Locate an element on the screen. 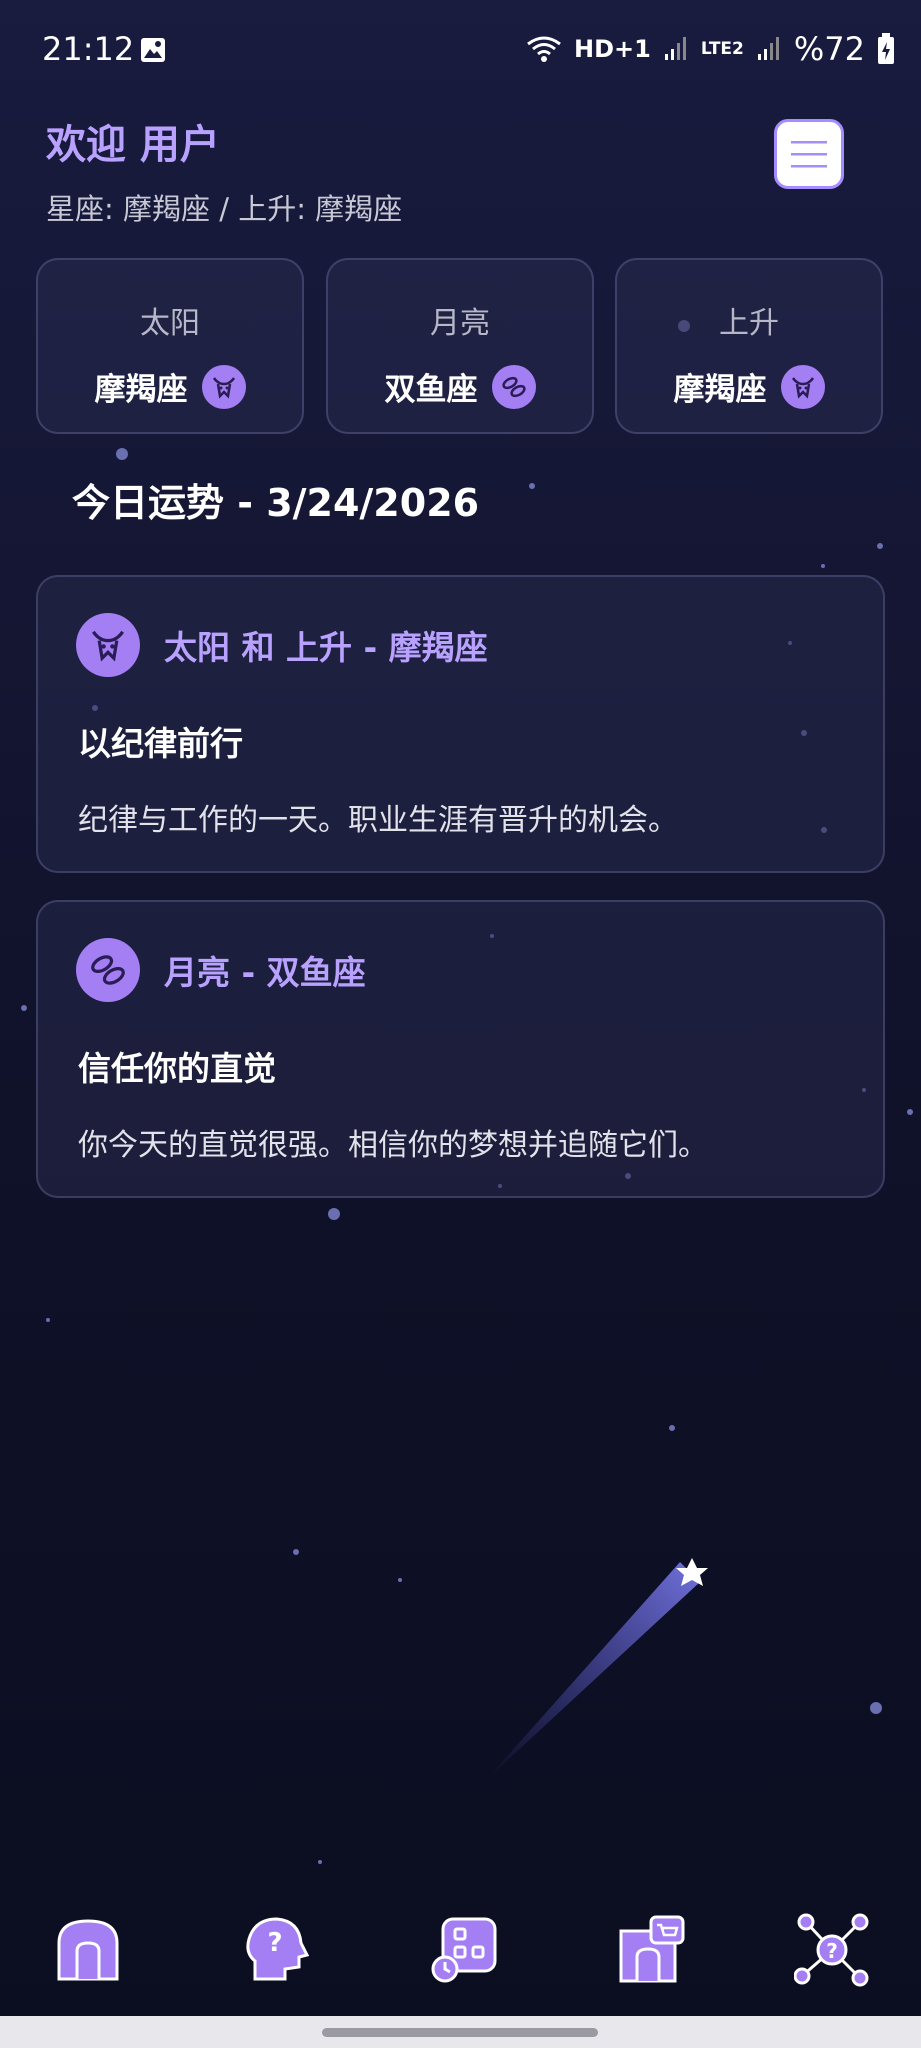 This screenshot has width=921, height=2048. signal-icon is located at coordinates (675, 48).